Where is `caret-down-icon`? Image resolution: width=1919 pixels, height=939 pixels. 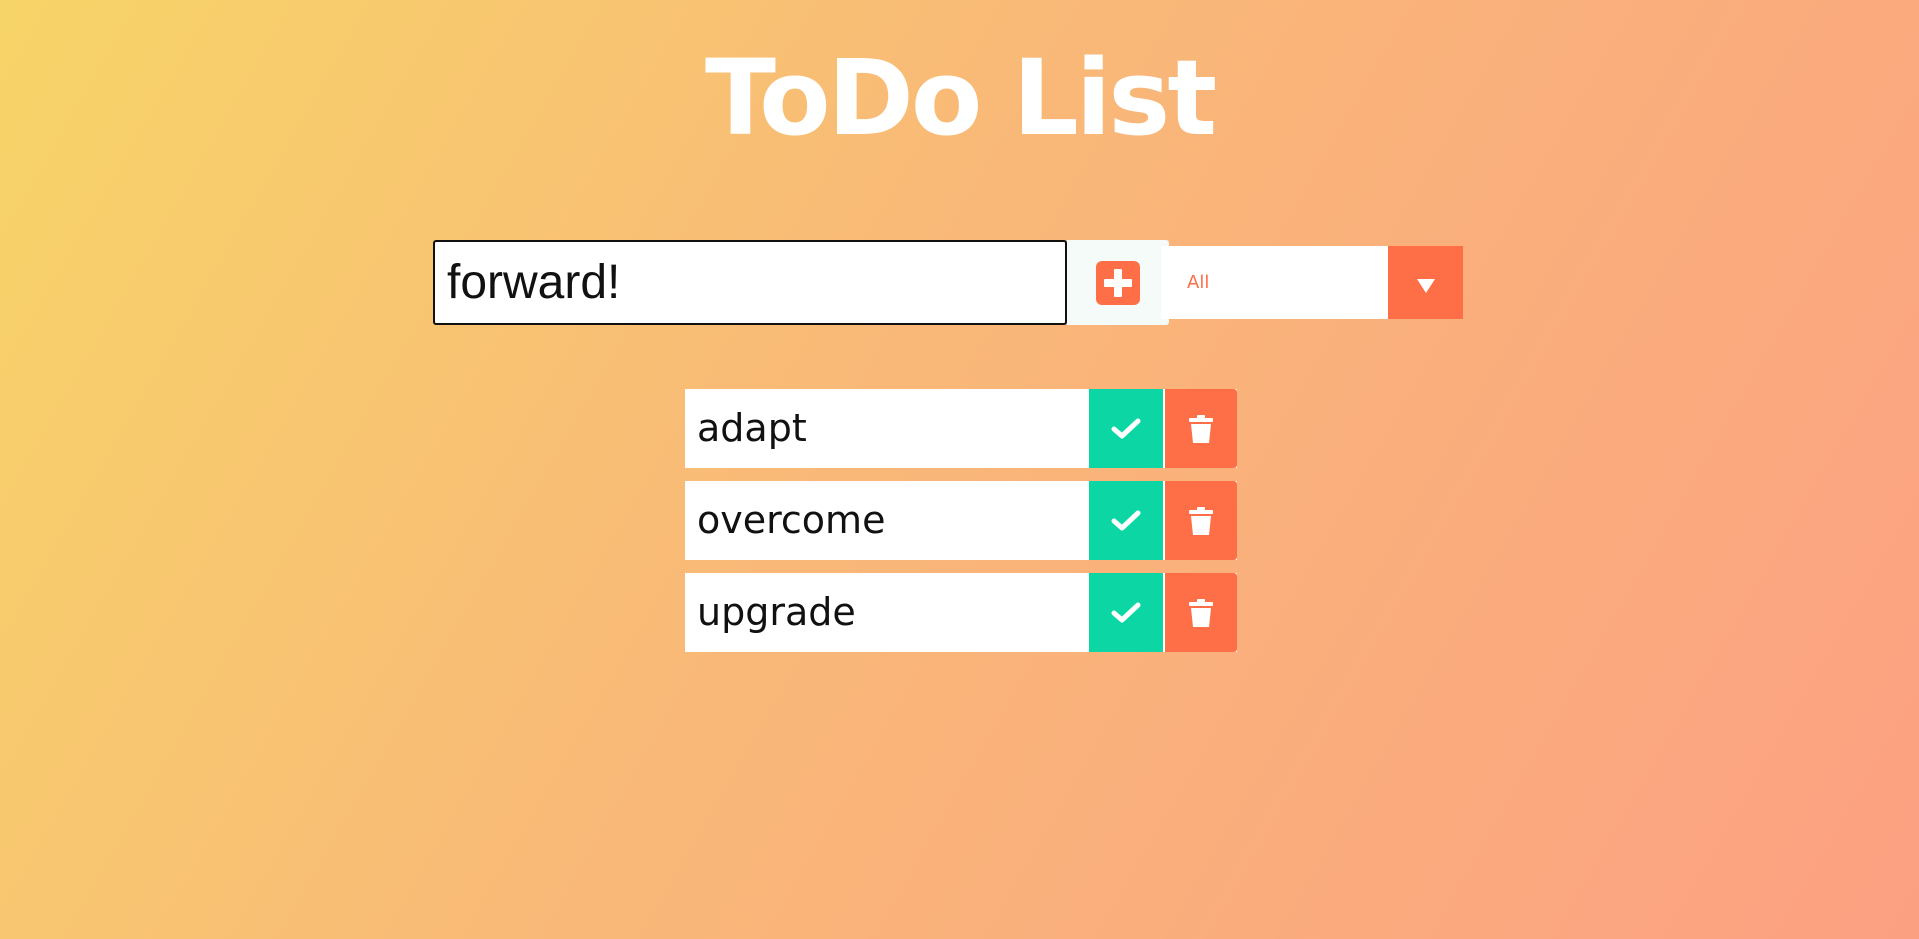
caret-down-icon is located at coordinates (1425, 285).